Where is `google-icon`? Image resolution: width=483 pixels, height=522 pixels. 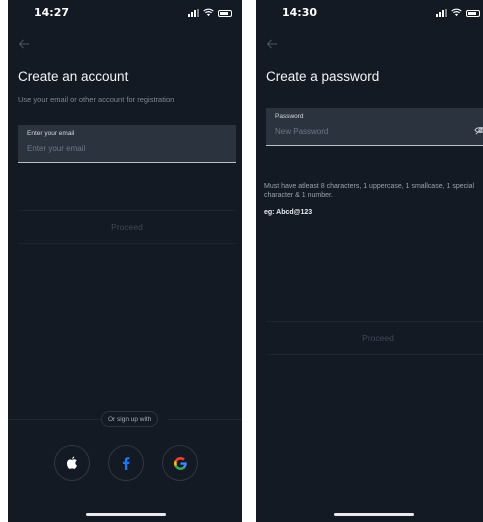
google-icon is located at coordinates (180, 463).